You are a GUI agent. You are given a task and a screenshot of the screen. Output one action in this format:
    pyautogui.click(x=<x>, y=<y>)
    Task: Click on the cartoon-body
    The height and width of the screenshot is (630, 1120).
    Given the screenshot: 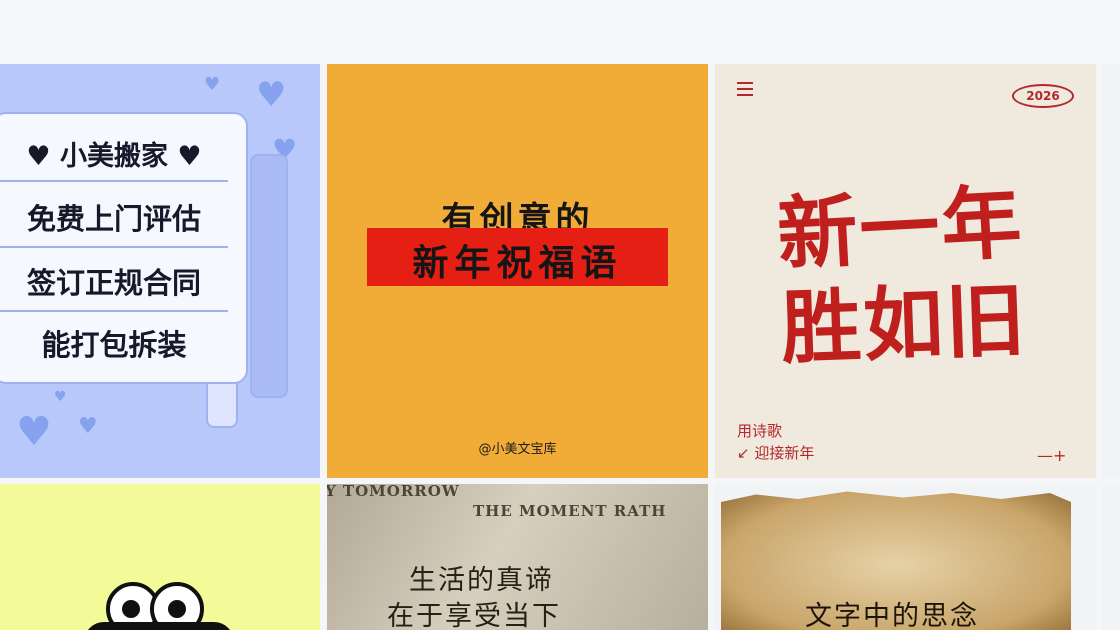 What is the action you would take?
    pyautogui.click(x=159, y=626)
    